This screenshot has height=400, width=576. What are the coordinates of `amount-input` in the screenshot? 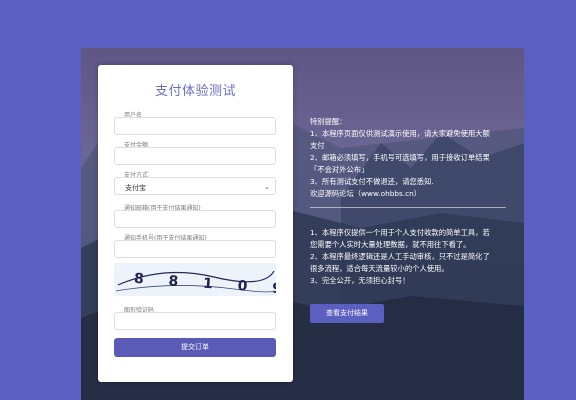 It's located at (195, 156).